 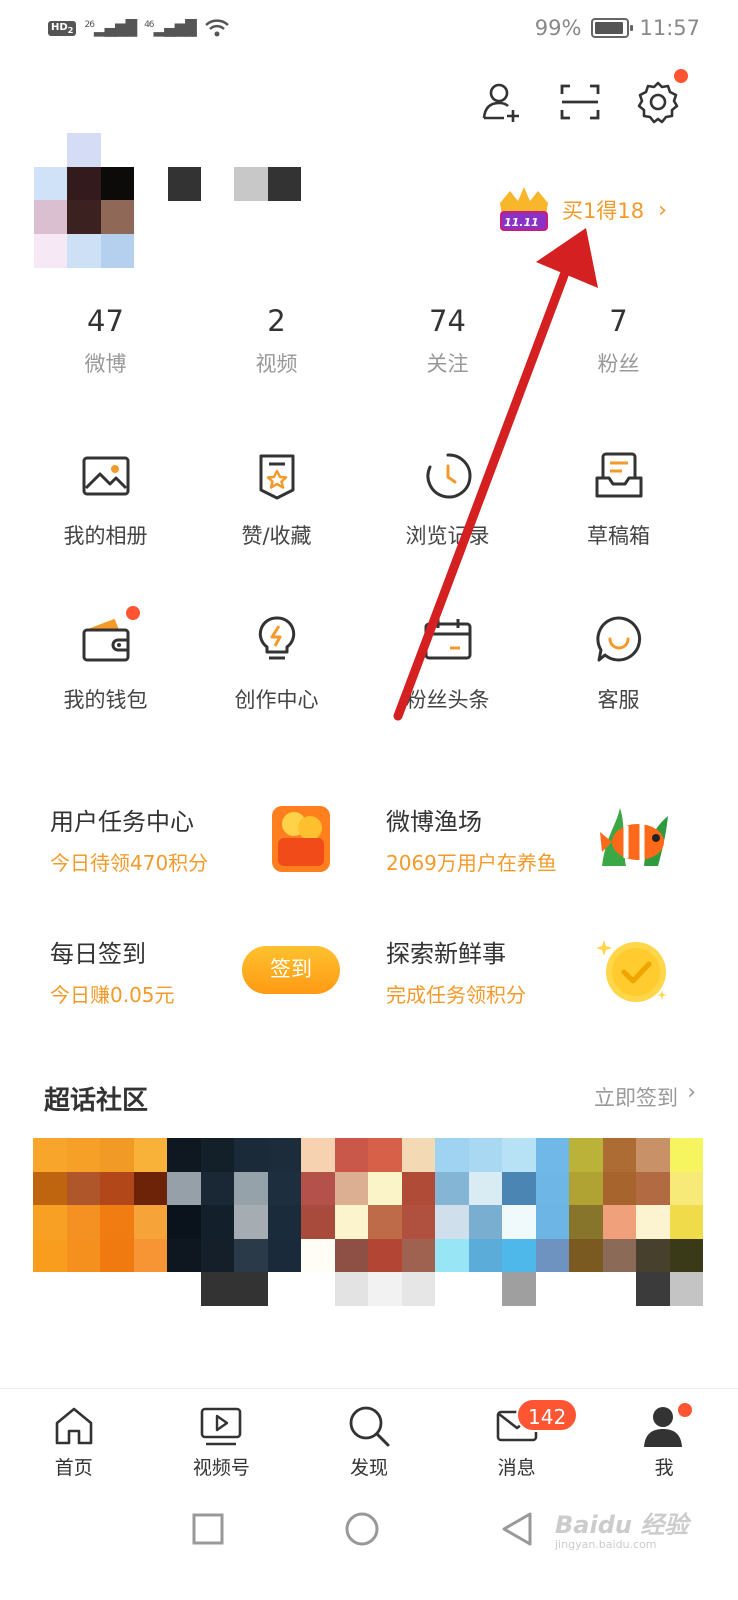 I want to click on bulb-icon, so click(x=276, y=638).